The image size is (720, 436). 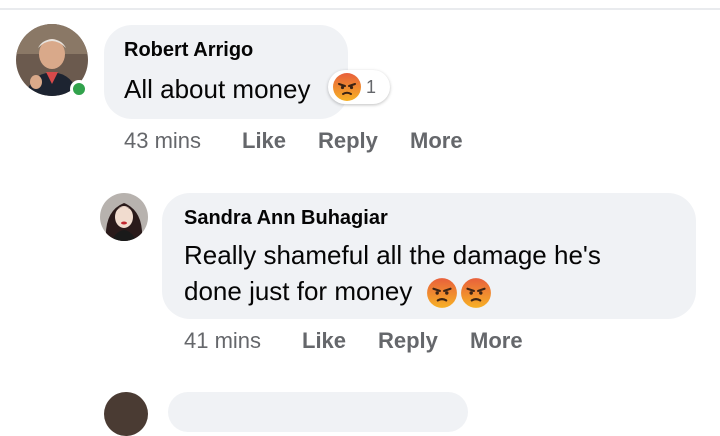 What do you see at coordinates (126, 414) in the screenshot?
I see `avatar-next-reply` at bounding box center [126, 414].